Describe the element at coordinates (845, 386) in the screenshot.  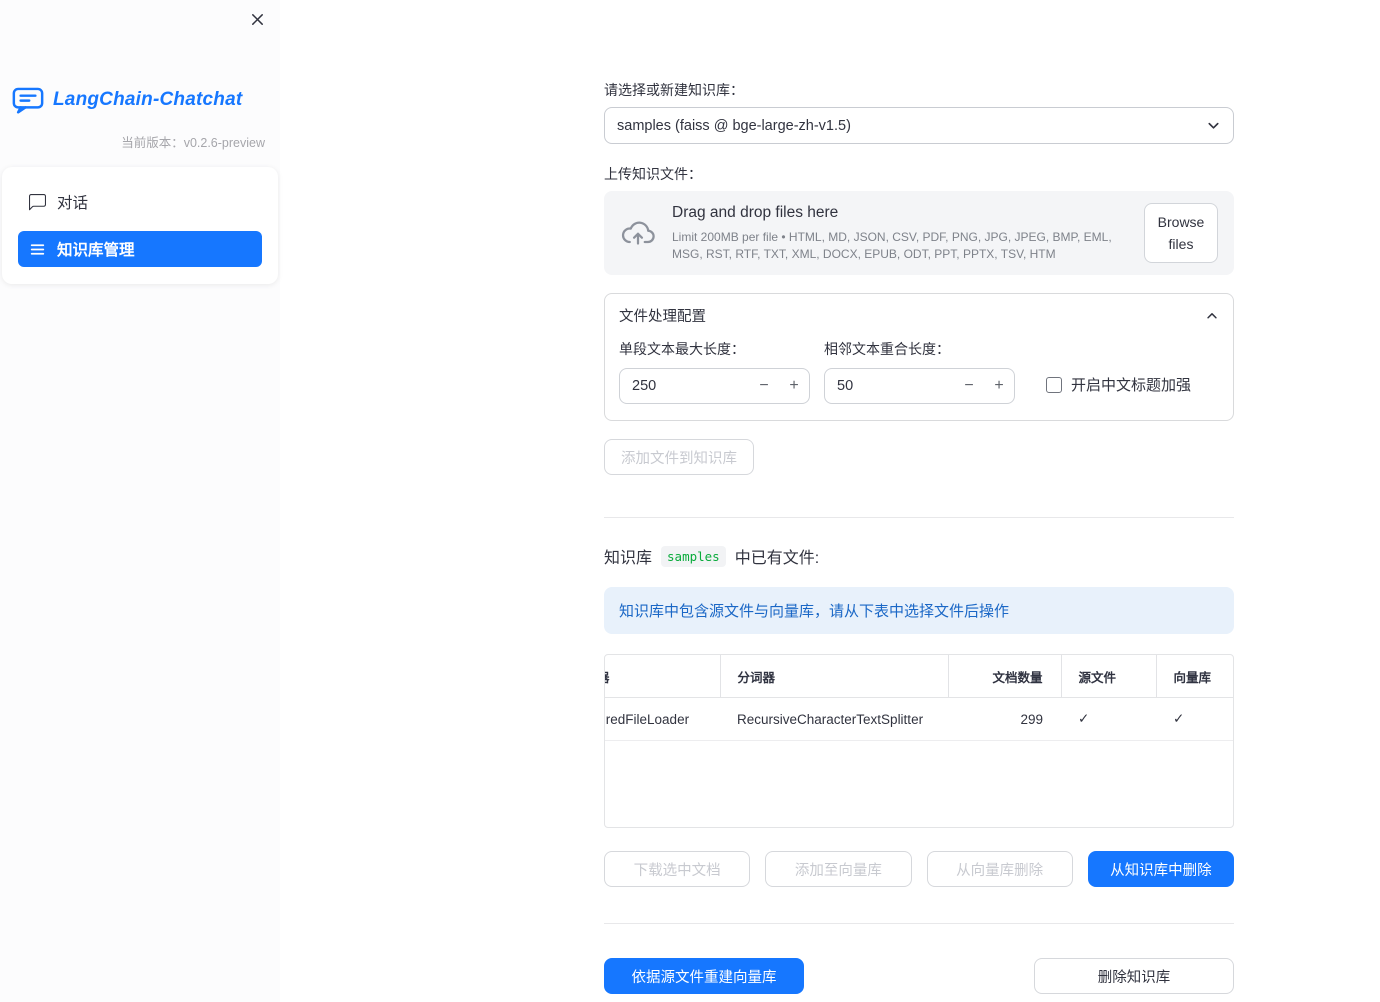
I see `overlap-size-value: 50` at that location.